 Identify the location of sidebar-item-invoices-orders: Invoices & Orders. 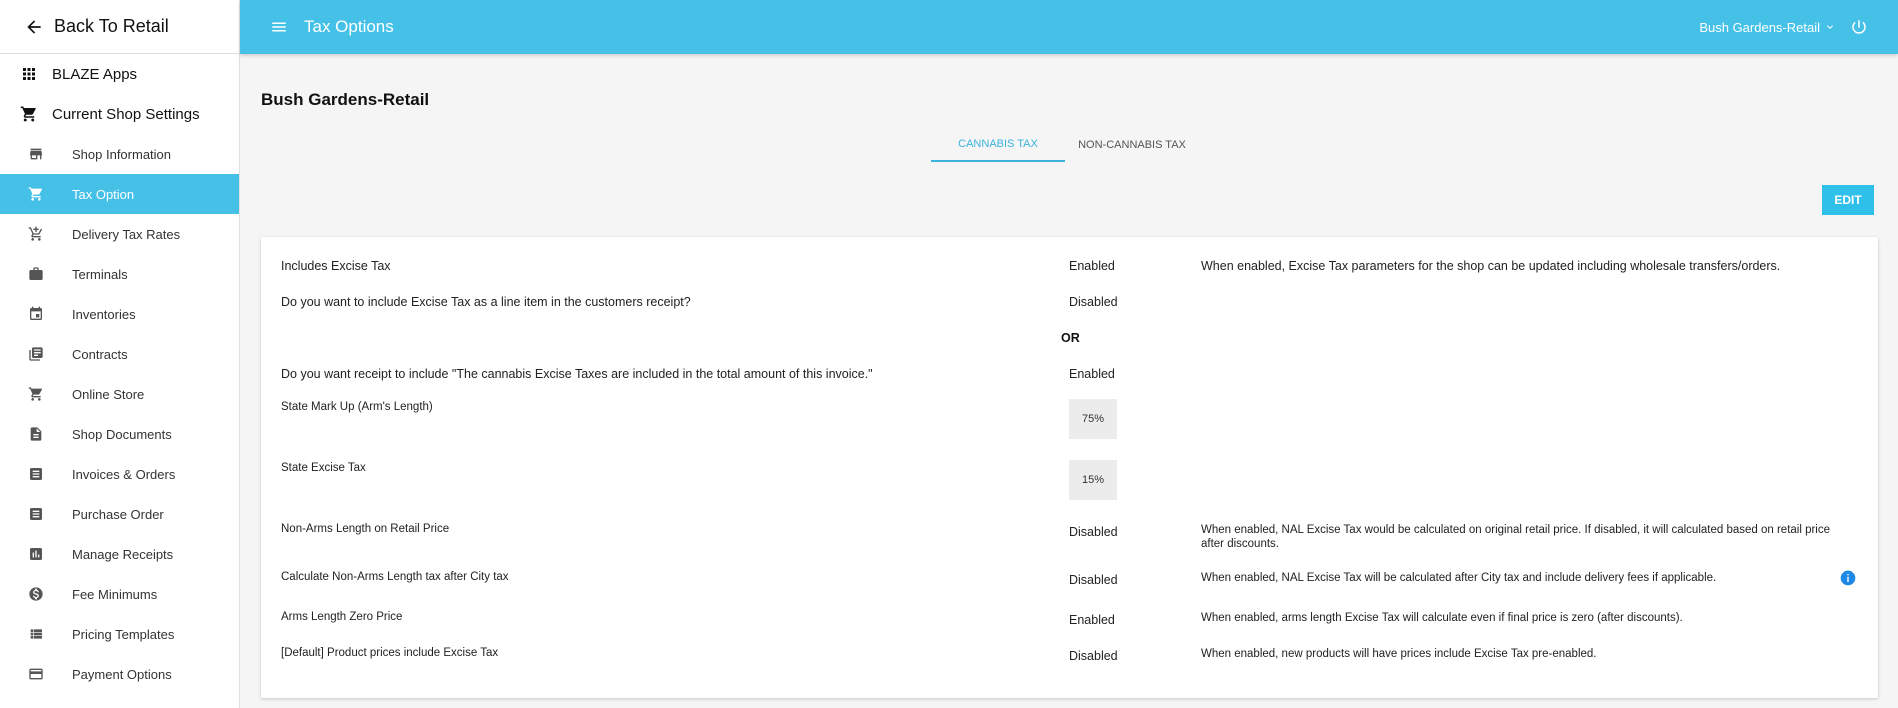
(119, 474).